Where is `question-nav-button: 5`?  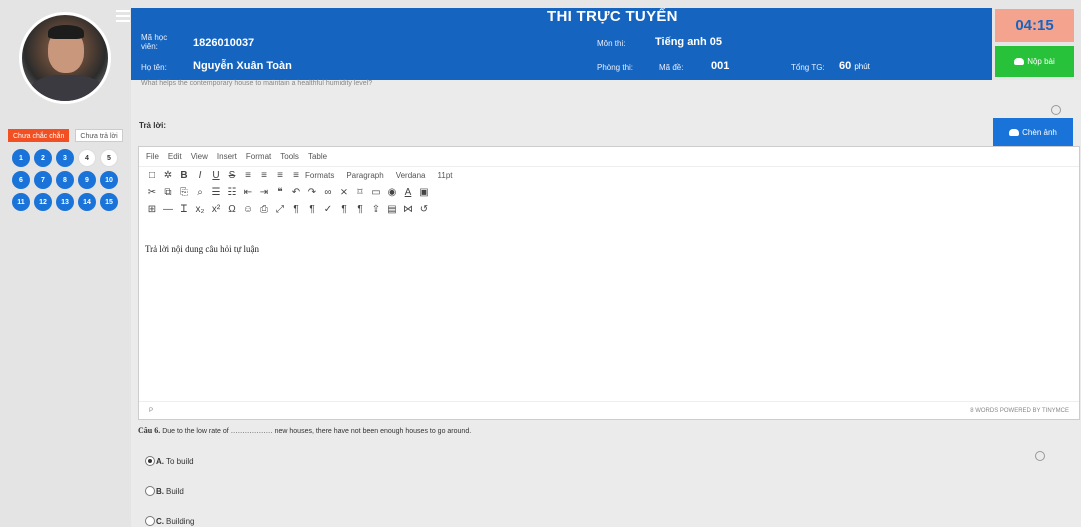
question-nav-button: 5 is located at coordinates (109, 158).